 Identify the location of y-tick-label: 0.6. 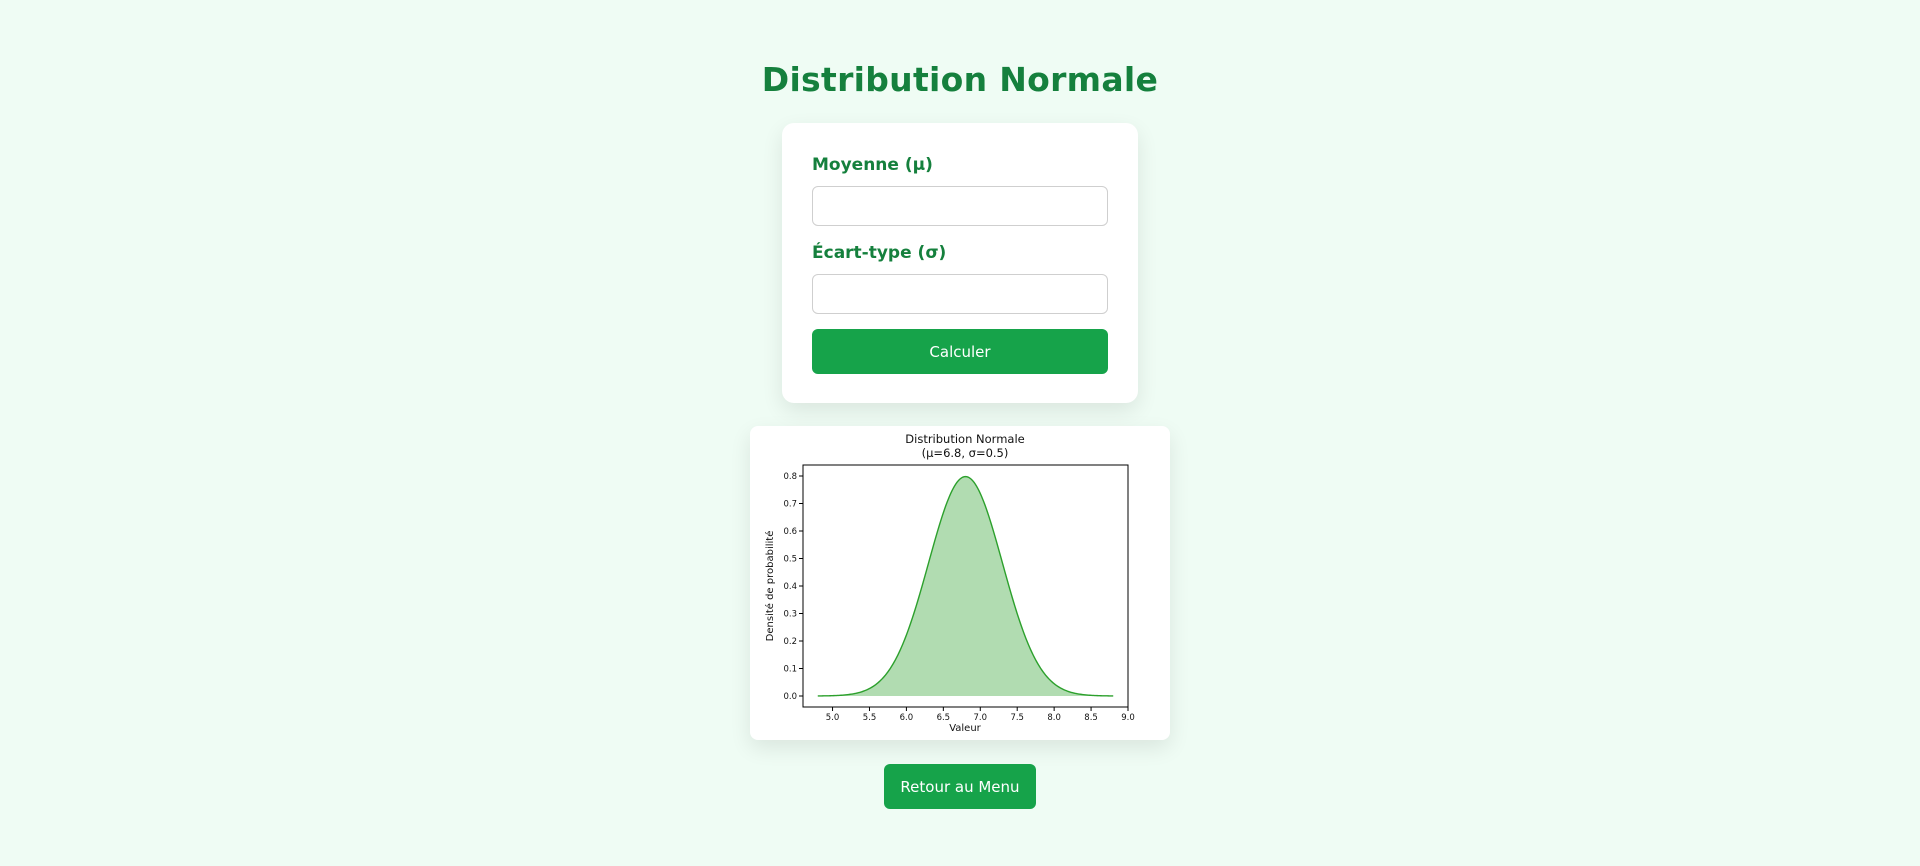
(790, 532).